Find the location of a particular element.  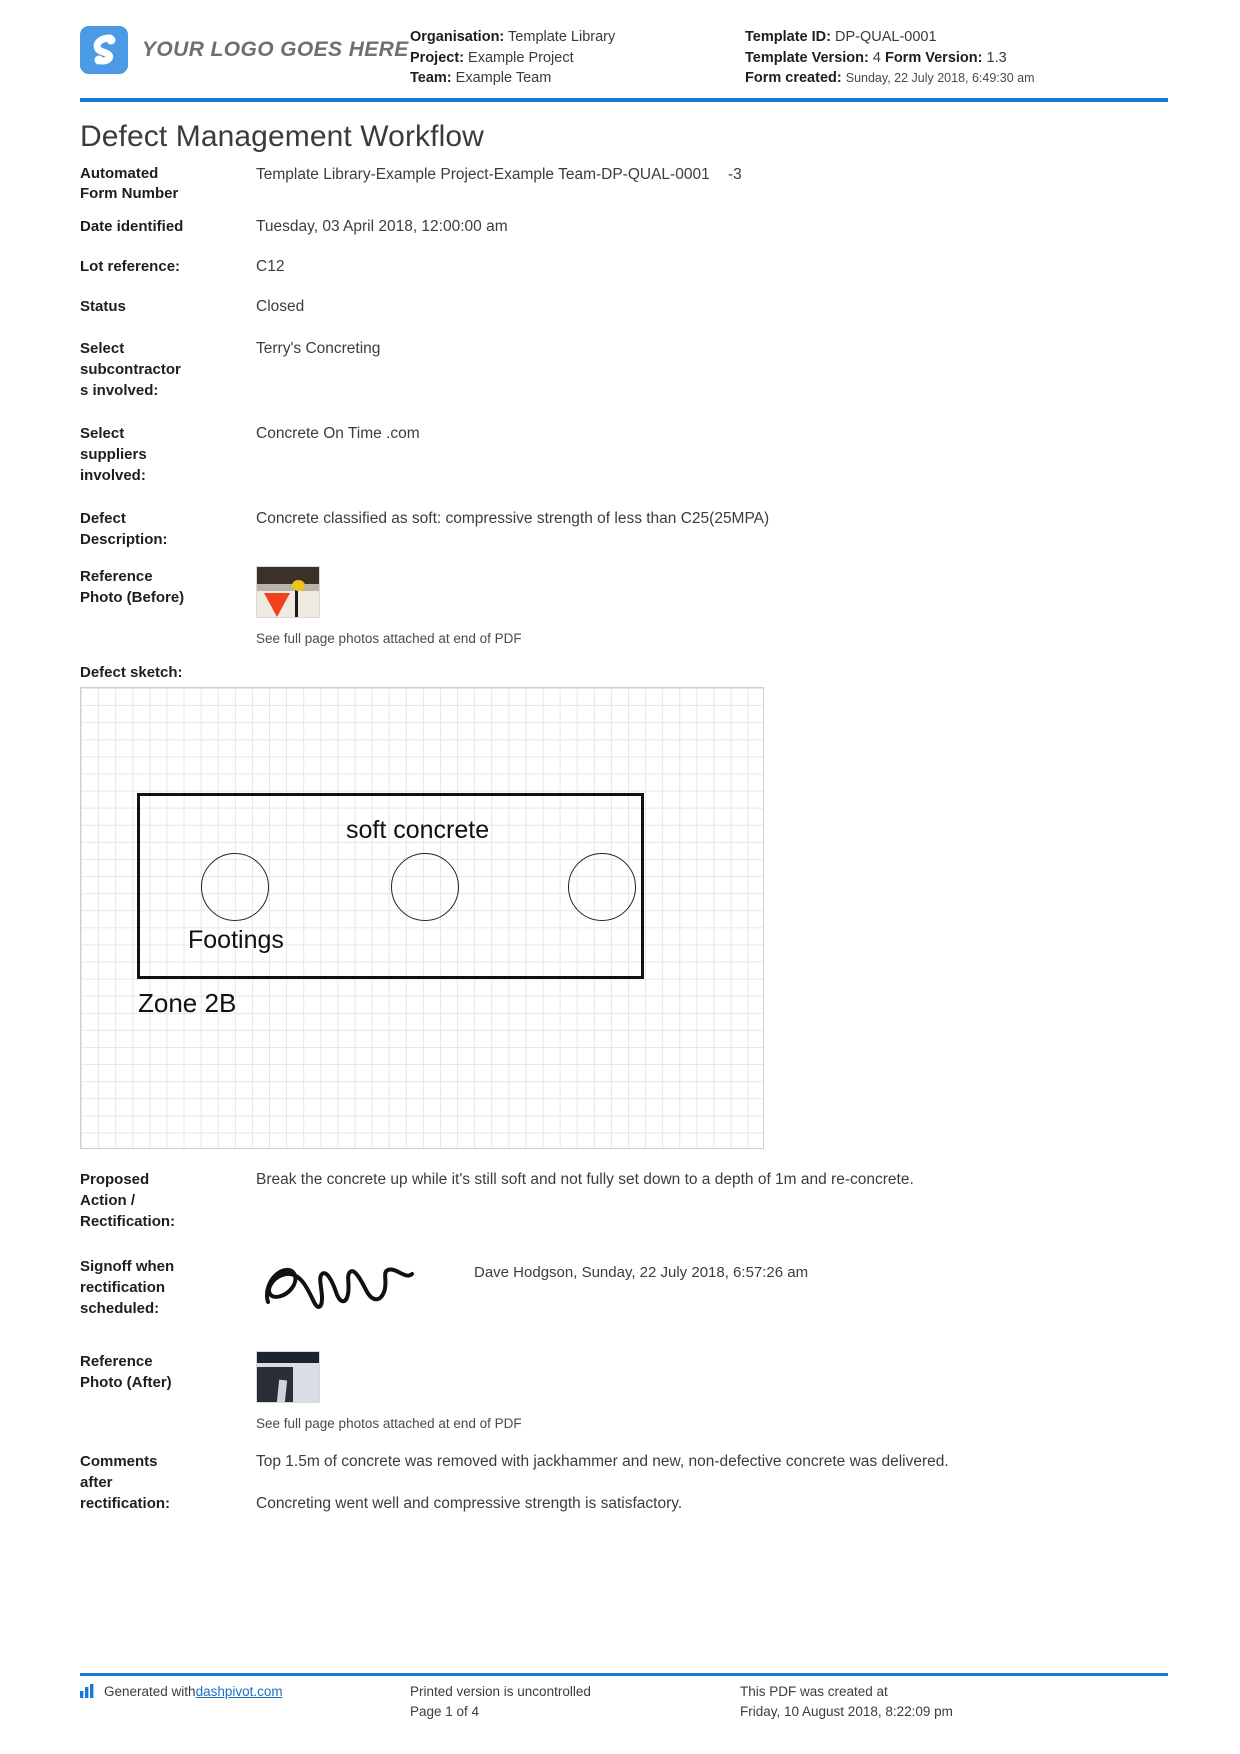

field-label: Reference Photo (After) is located at coordinates (126, 1372).